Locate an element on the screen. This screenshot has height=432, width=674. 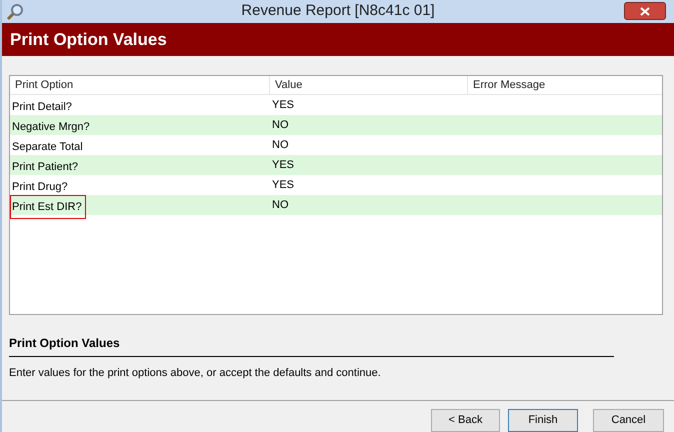
window-title: Revenue Report [N8c41c 01] is located at coordinates (338, 11).